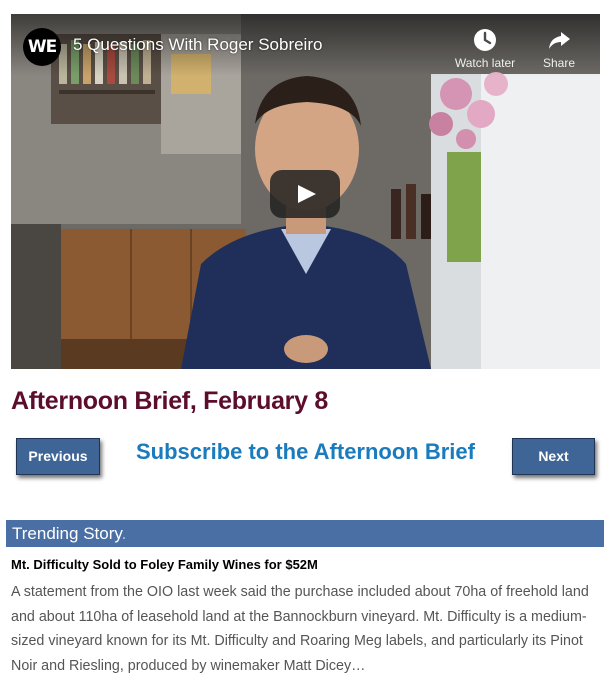 This screenshot has width=612, height=685. What do you see at coordinates (553, 456) in the screenshot?
I see `next-button: Next` at bounding box center [553, 456].